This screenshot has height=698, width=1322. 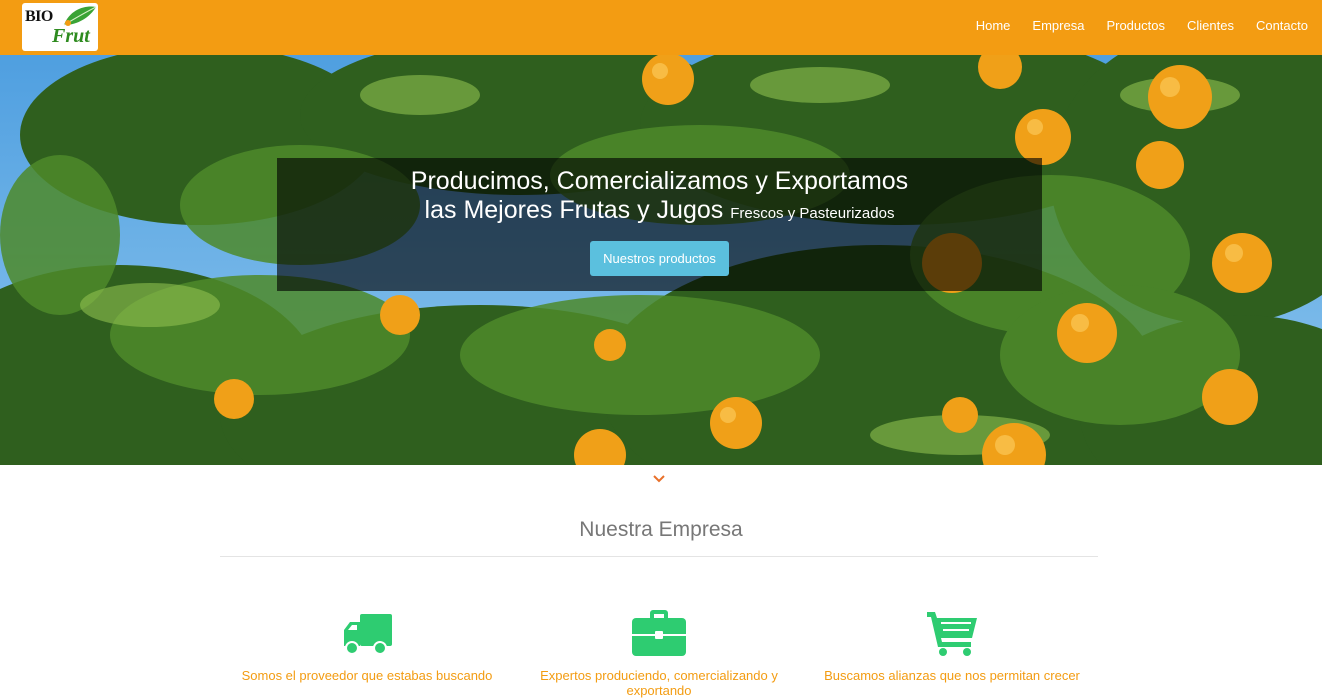 What do you see at coordinates (574, 210) in the screenshot?
I see `hero-headline-line2-main: las Mejores Frutas y Jugos` at bounding box center [574, 210].